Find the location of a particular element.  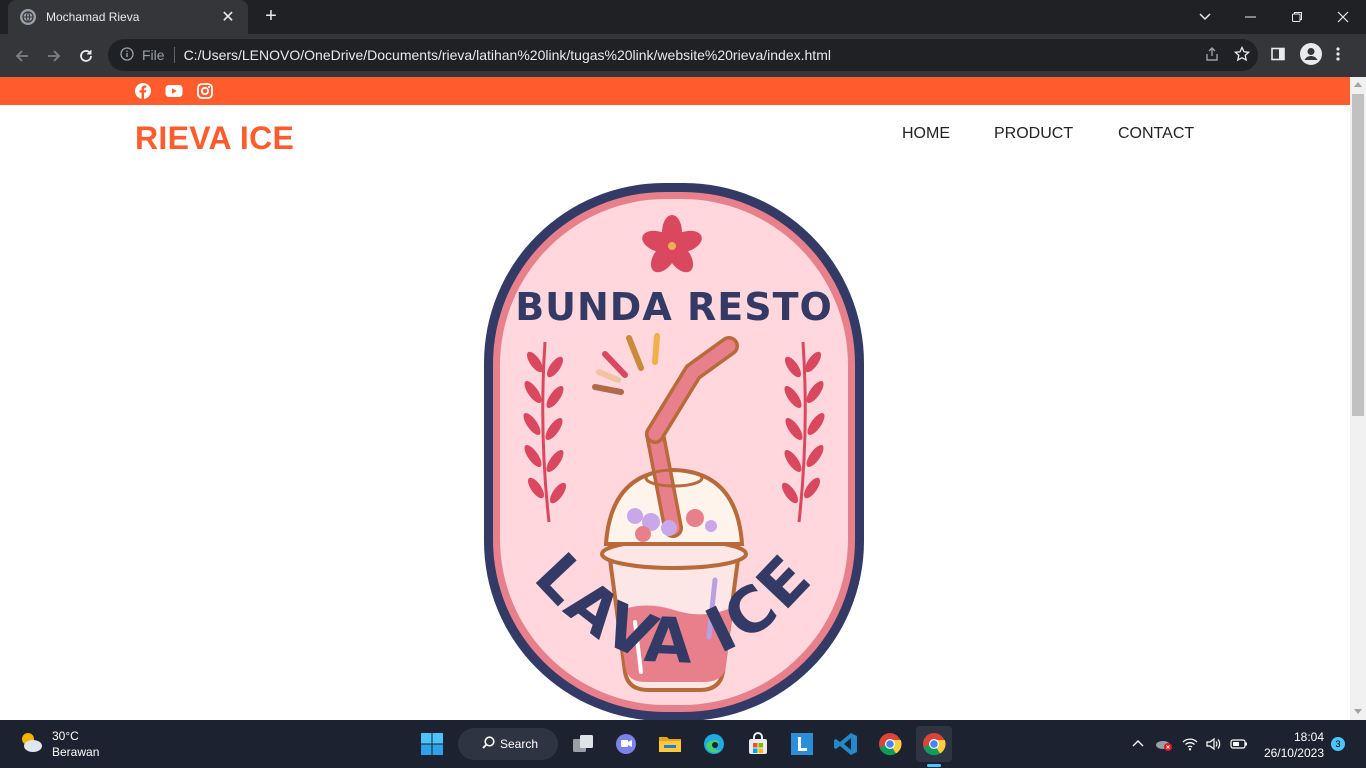

kebab-menu-icon is located at coordinates (1338, 56).